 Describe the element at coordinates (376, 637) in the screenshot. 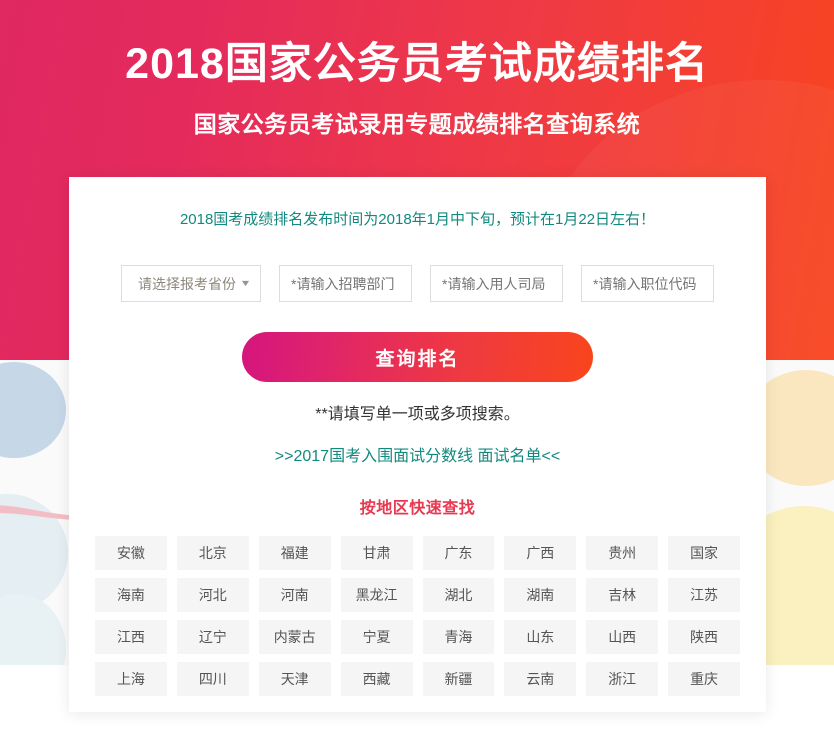

I see `region-cell: 宁夏` at that location.